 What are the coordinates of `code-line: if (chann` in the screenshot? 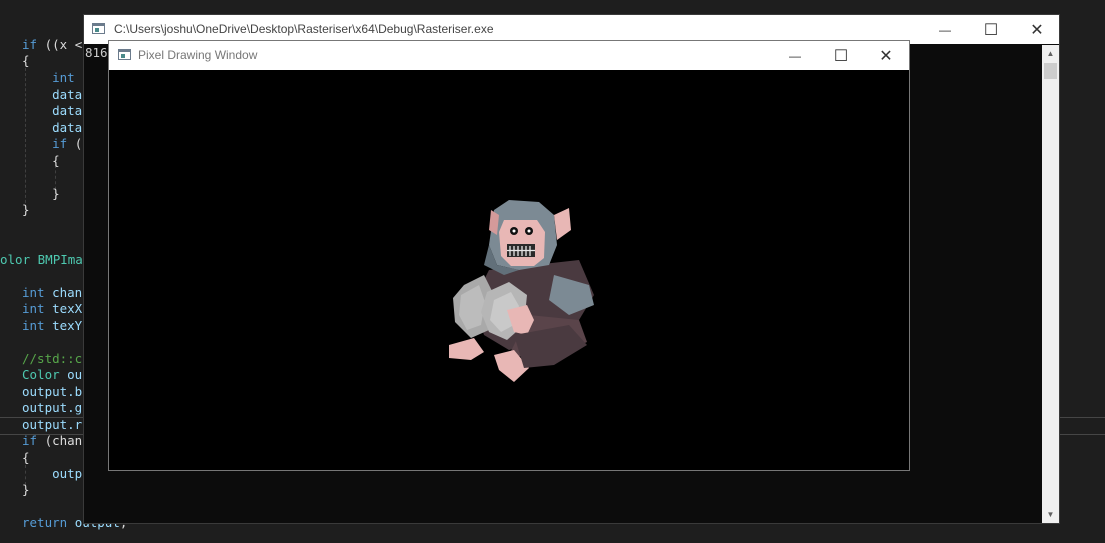 It's located at (56, 441).